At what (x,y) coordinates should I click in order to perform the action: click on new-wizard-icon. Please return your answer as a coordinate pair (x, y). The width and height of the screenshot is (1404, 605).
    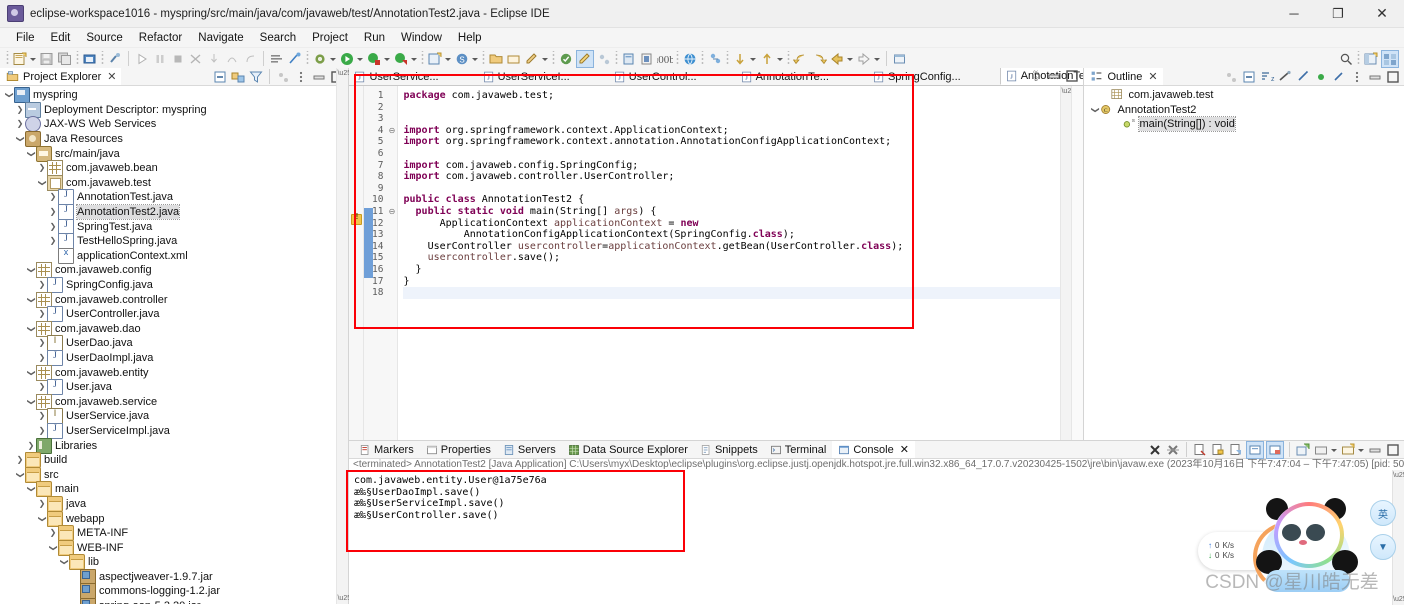
    Looking at the image, I should click on (20, 59).